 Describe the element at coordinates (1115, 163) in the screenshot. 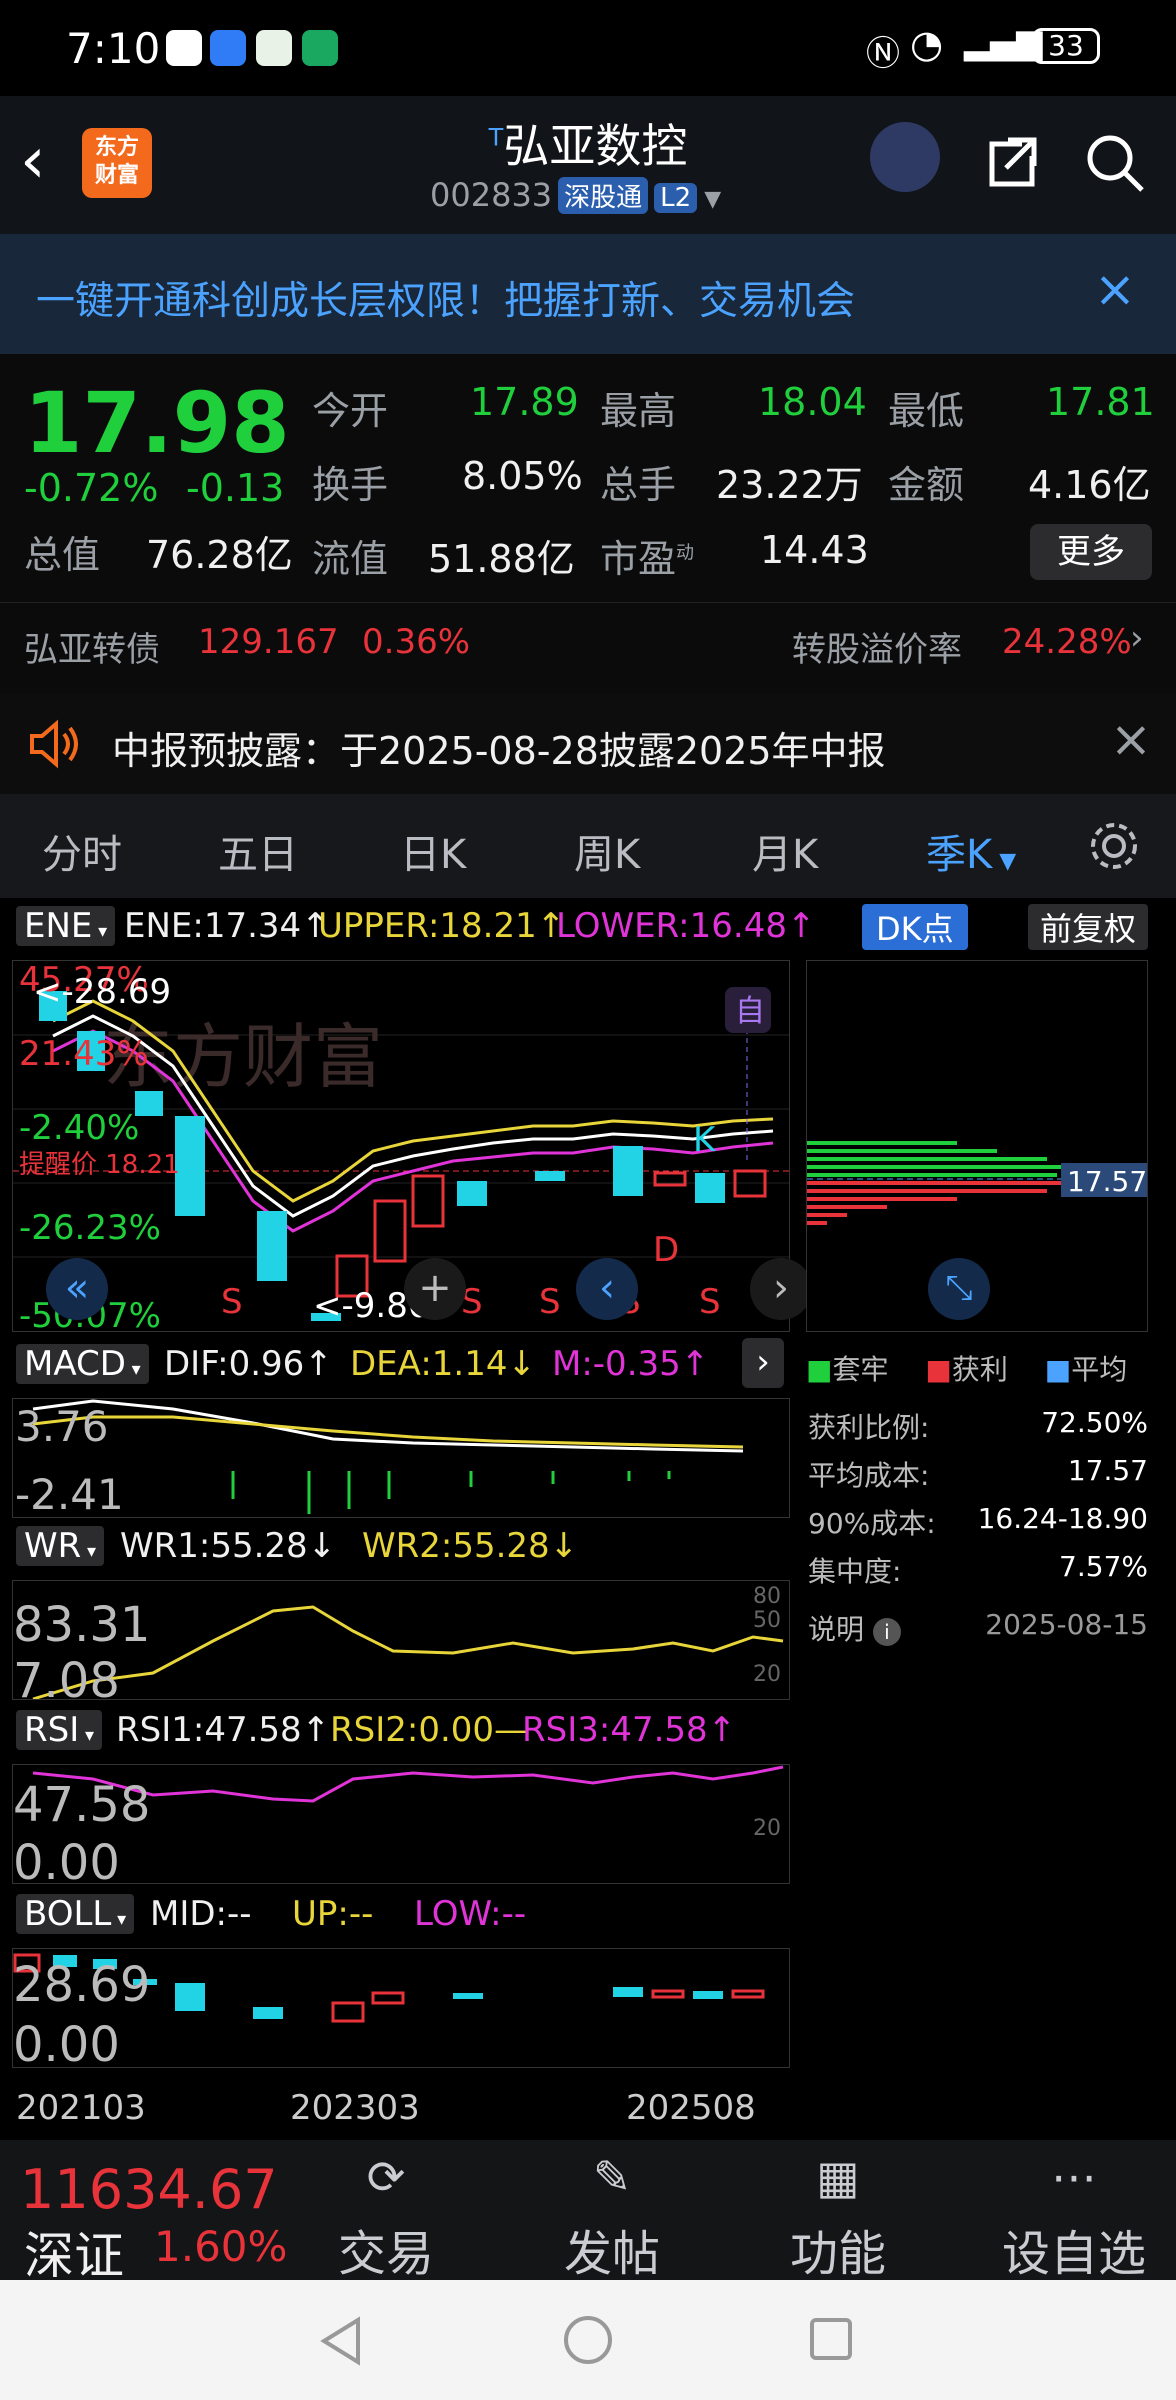

I see `search-icon` at that location.